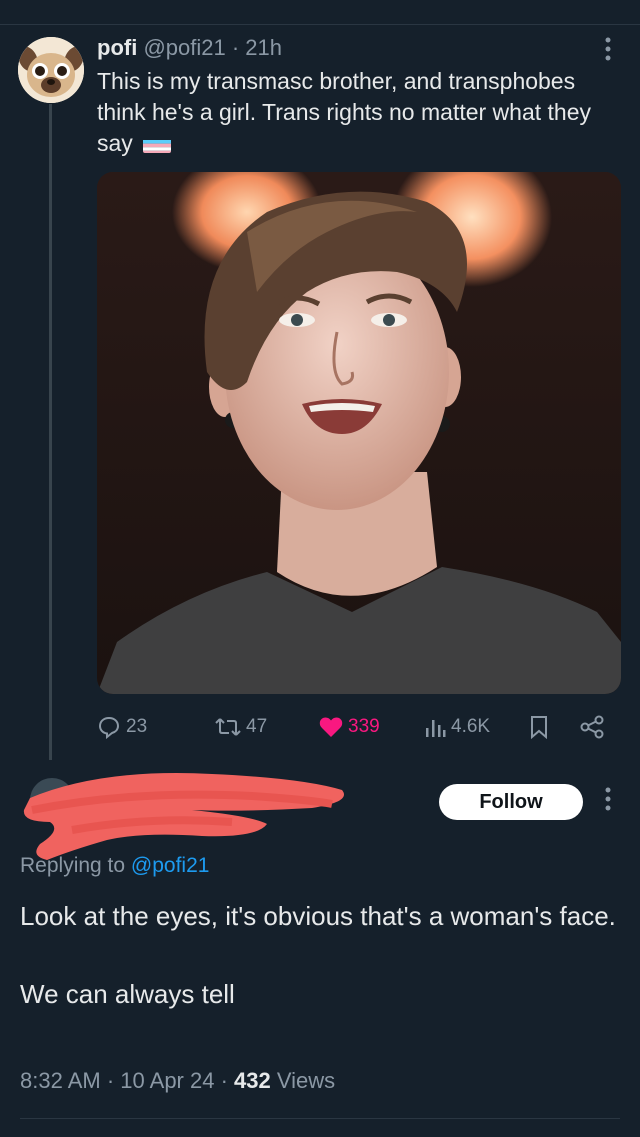 This screenshot has height=1137, width=640. I want to click on top-divider, so click(320, 24).